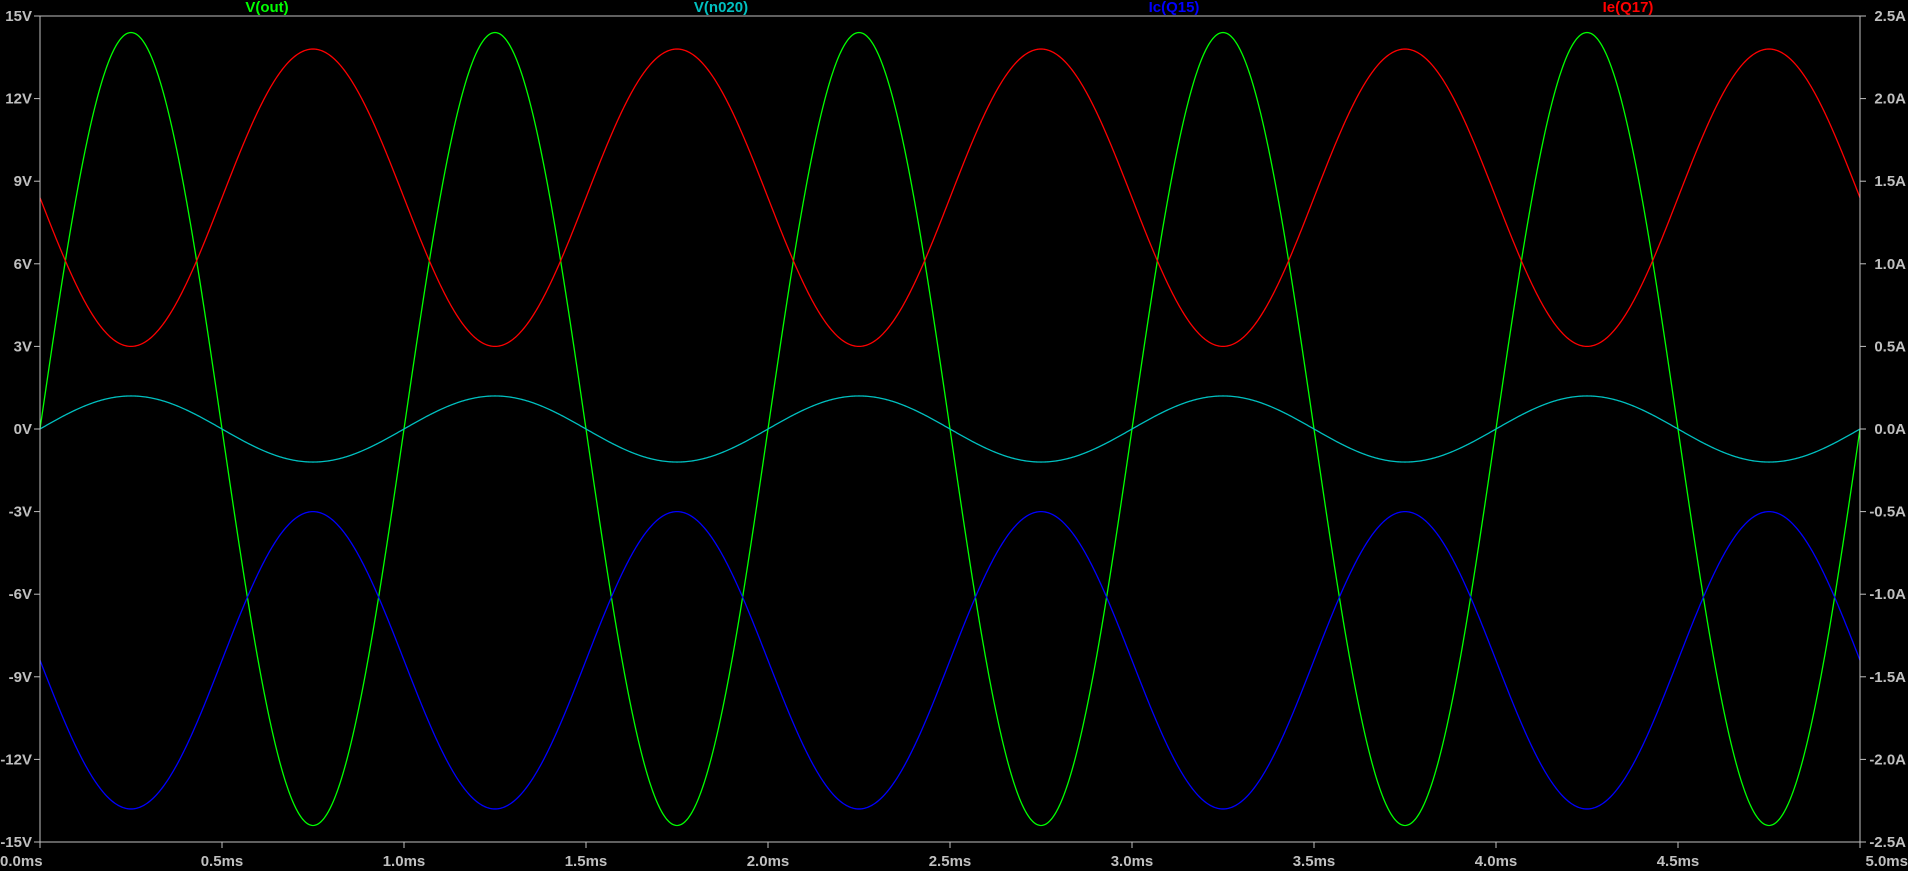 This screenshot has width=1908, height=871. Describe the element at coordinates (20, 677) in the screenshot. I see `y-left-tick-label: -9V` at that location.